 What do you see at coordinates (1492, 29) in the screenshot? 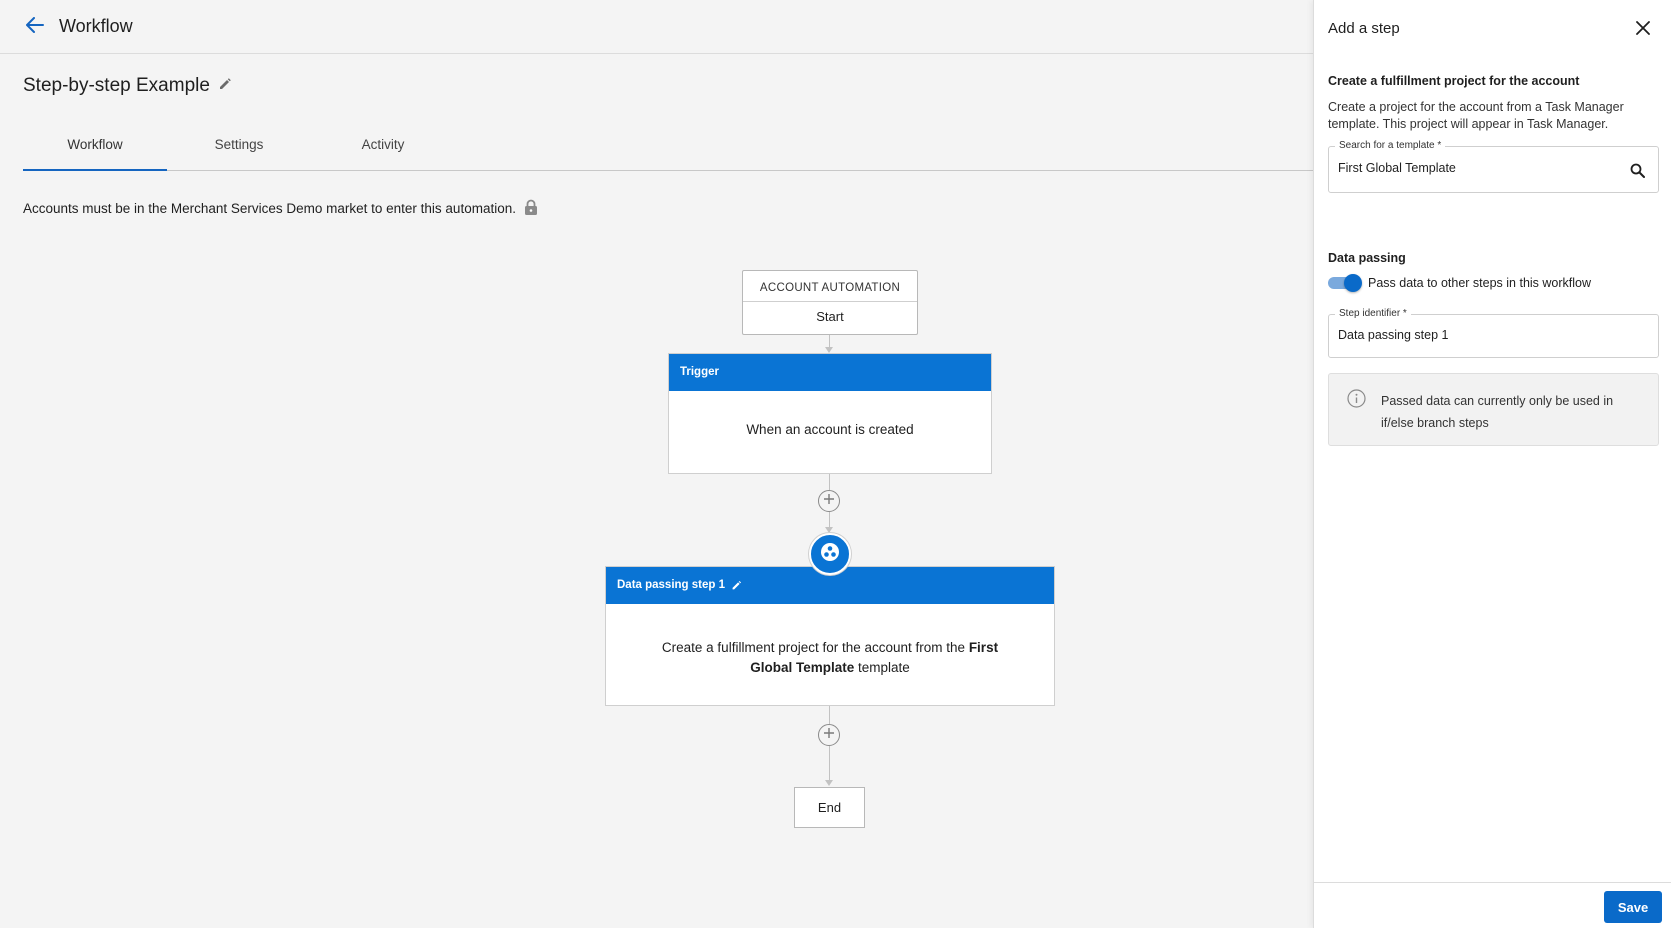
I see `panel-header: Add a step` at bounding box center [1492, 29].